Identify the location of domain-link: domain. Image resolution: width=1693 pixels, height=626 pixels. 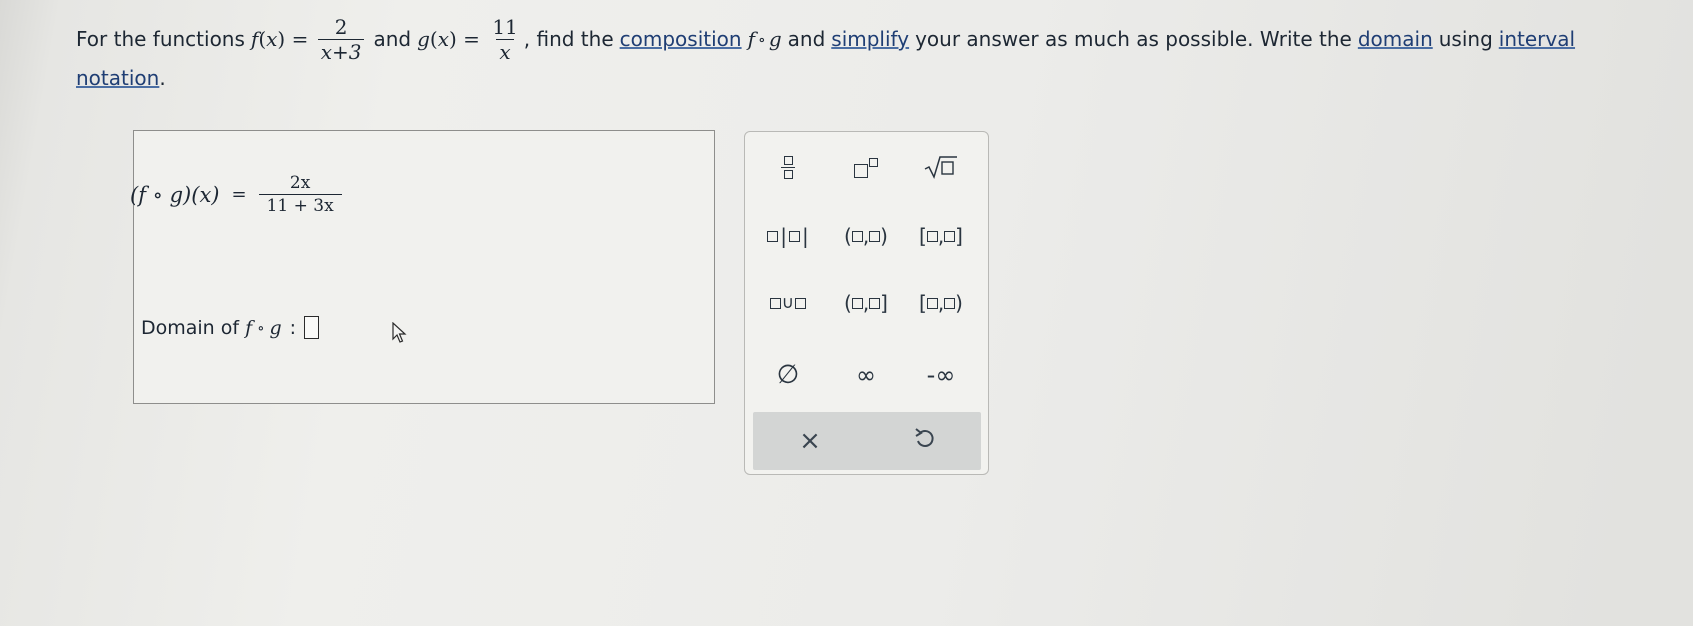
(1395, 39).